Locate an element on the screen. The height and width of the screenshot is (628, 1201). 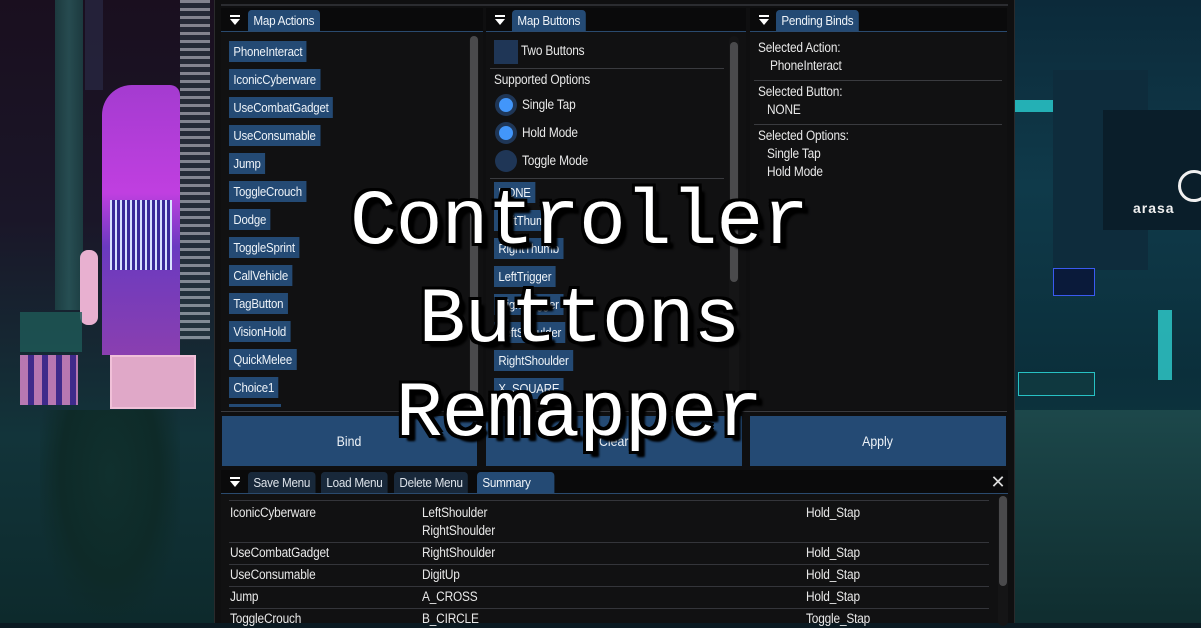
action-item: Choice1 is located at coordinates (254, 387).